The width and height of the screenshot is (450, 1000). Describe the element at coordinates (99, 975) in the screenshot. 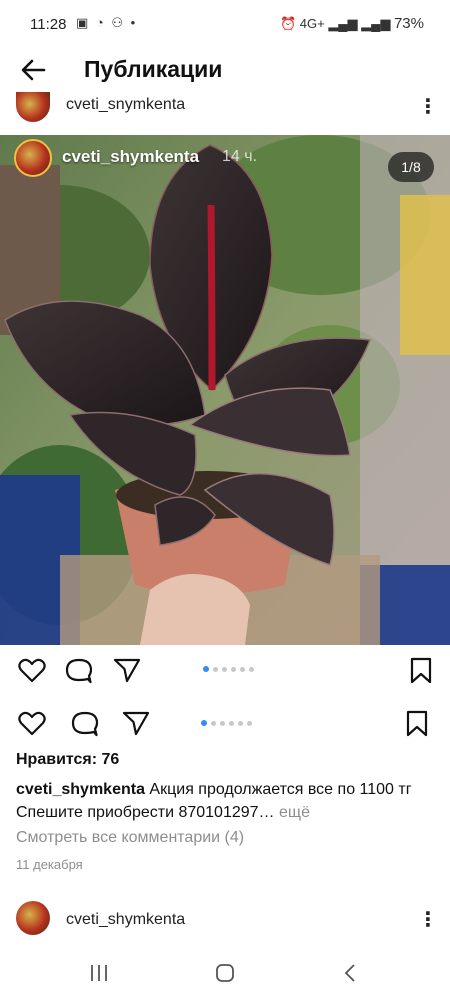

I see `recent-apps-icon` at that location.